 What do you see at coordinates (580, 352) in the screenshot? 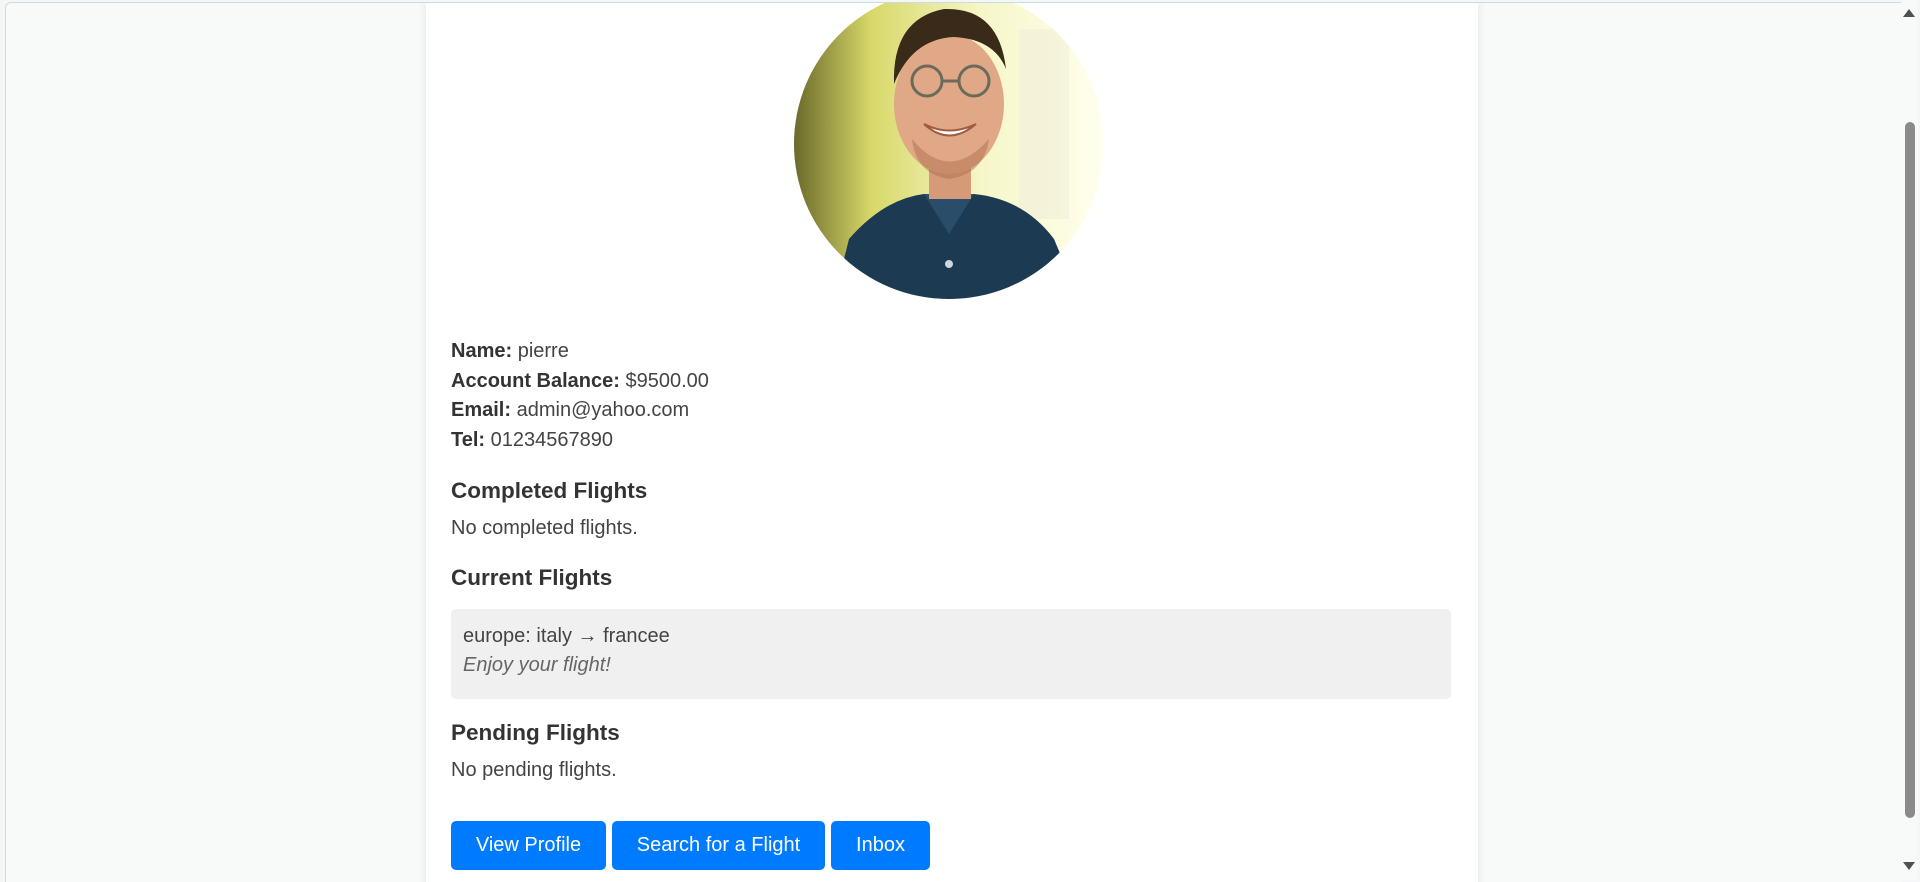
I see `name-row: Name: pierre` at bounding box center [580, 352].